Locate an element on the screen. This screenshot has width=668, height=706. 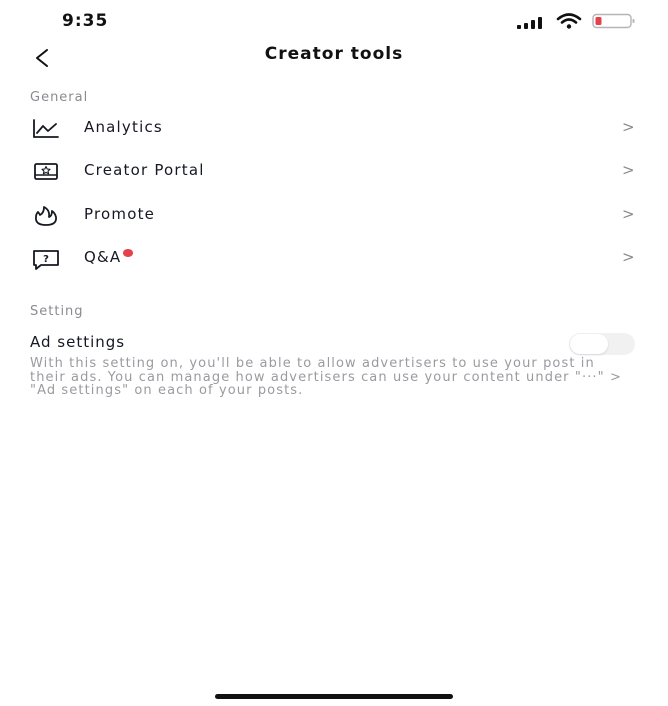
promote-flame-icon is located at coordinates (46, 216).